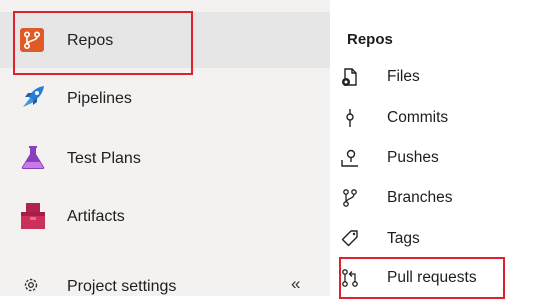  Describe the element at coordinates (165, 158) in the screenshot. I see `nav-item-test-plans: Test Plans` at that location.